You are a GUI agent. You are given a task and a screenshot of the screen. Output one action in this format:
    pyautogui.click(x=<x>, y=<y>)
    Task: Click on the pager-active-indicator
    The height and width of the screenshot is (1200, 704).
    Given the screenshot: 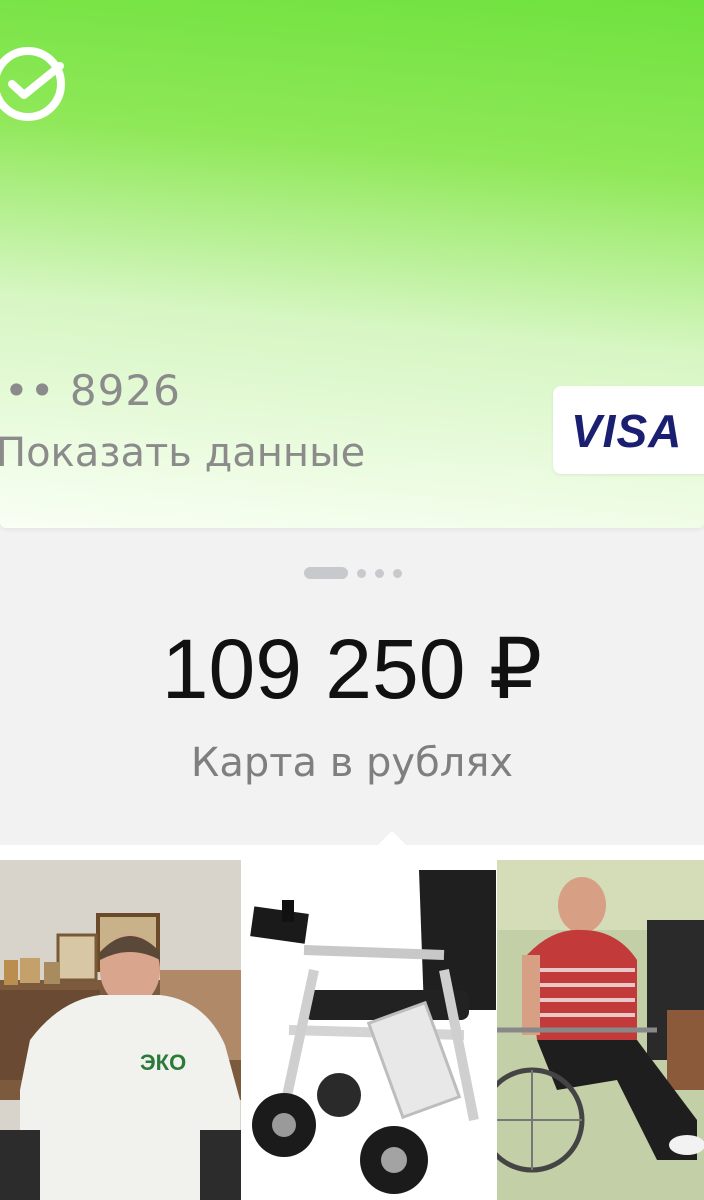 What is the action you would take?
    pyautogui.click(x=326, y=573)
    